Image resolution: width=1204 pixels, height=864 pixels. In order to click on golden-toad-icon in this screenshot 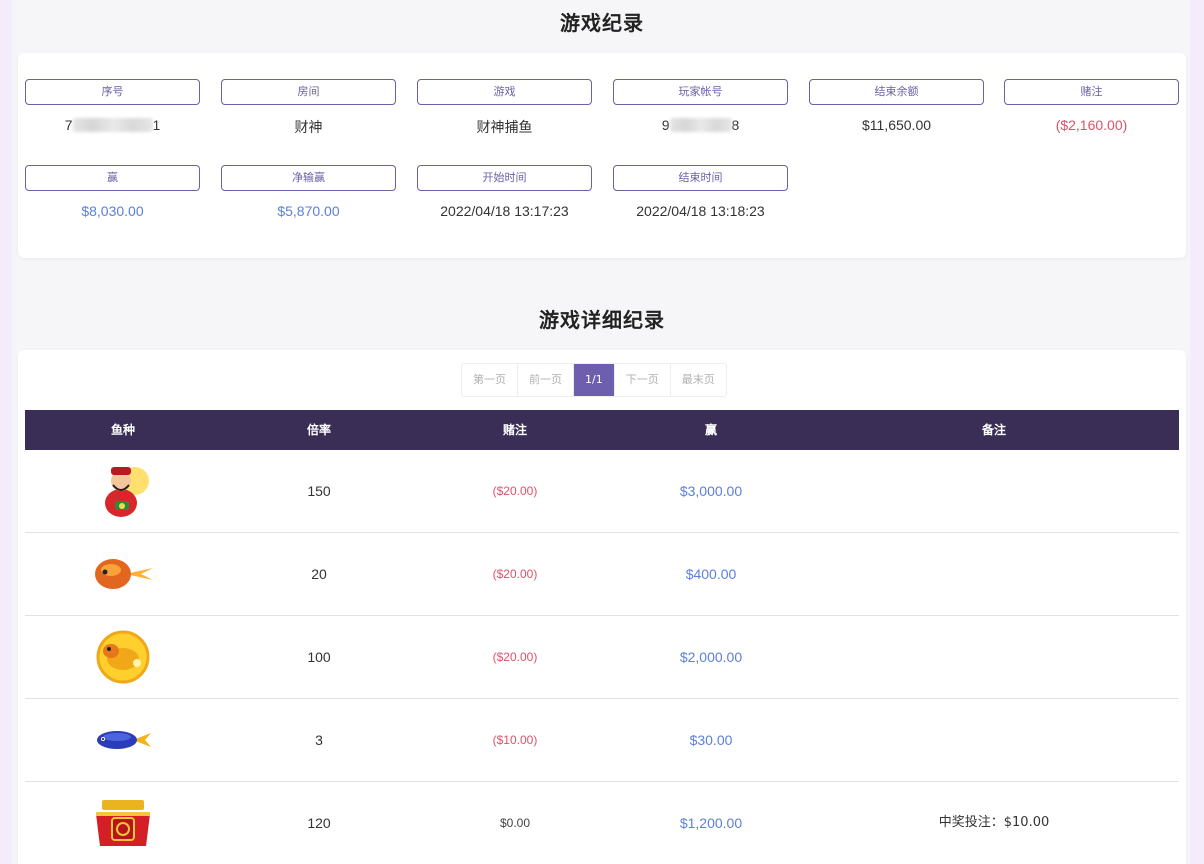, I will do `click(123, 657)`.